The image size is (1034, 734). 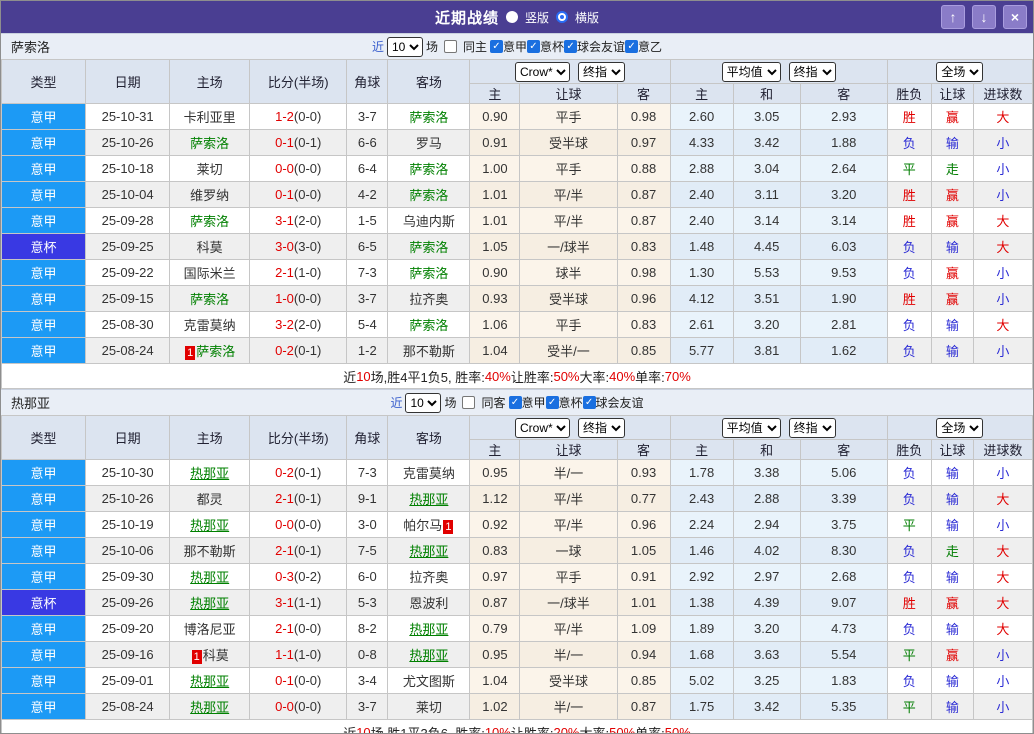 I want to click on average-odds-cell: 1.83, so click(x=843, y=680).